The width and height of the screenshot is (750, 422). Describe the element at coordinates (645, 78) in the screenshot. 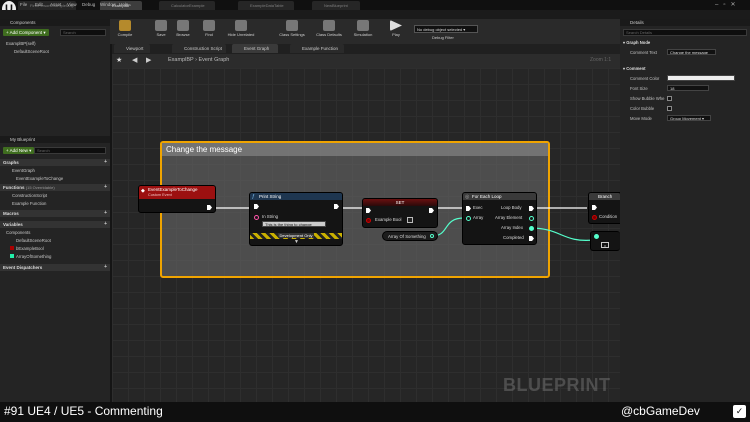

I see `comment-color-label: Comment Color` at that location.